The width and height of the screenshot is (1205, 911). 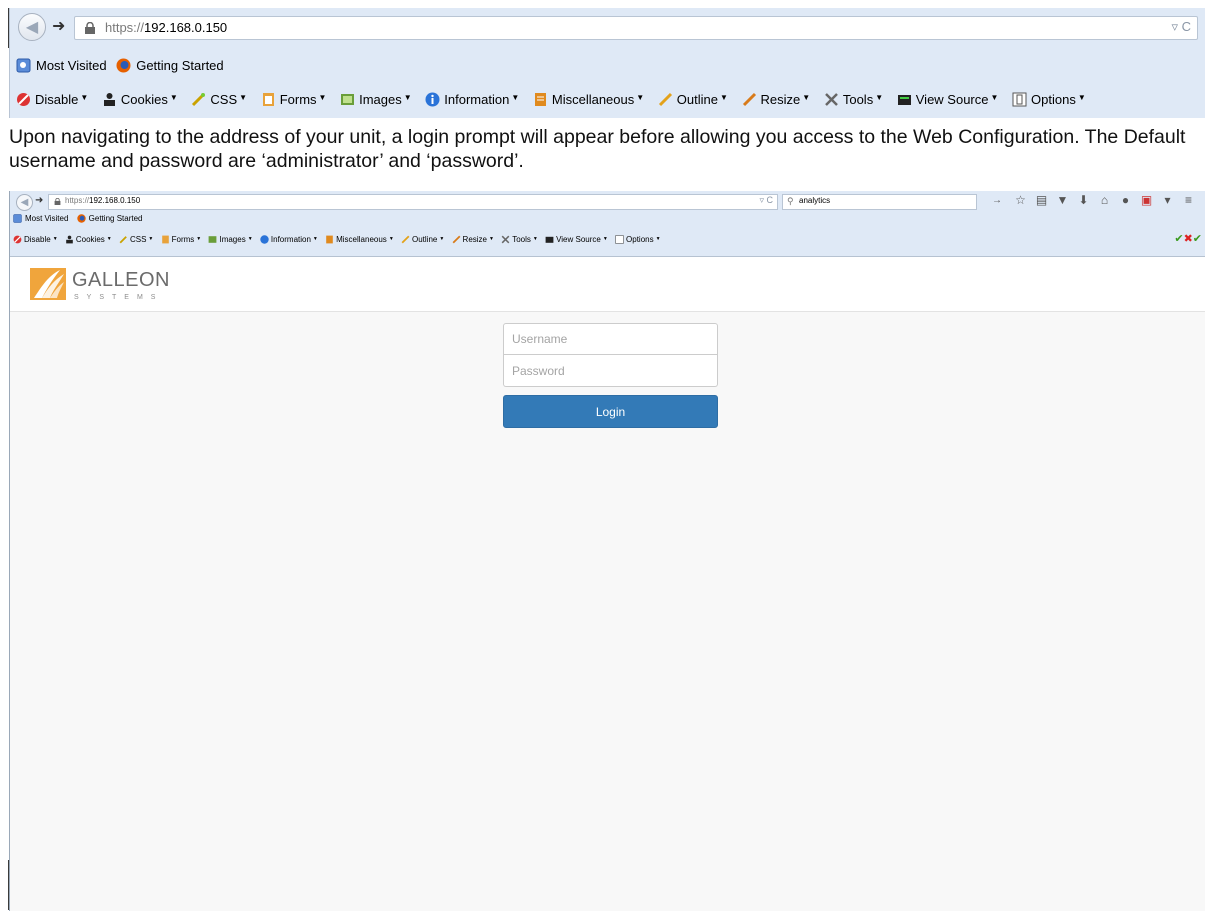 I want to click on tools-icon, so click(x=831, y=99).